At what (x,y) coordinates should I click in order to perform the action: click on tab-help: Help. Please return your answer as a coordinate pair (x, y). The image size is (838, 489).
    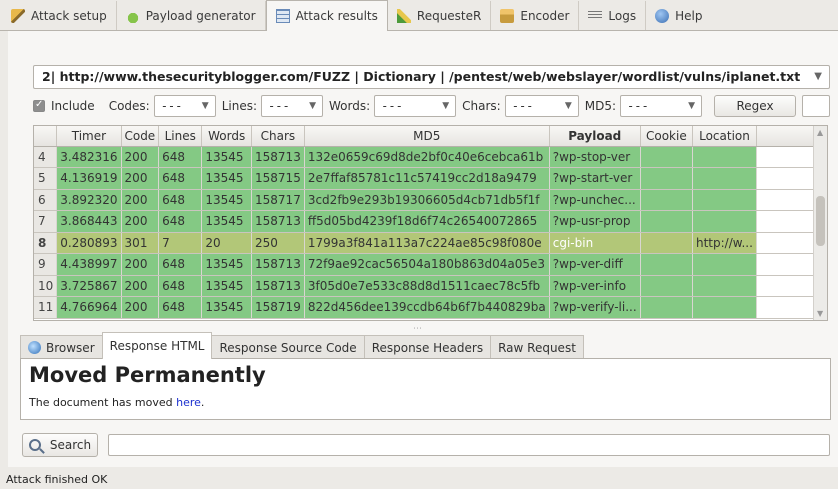
    Looking at the image, I should click on (678, 15).